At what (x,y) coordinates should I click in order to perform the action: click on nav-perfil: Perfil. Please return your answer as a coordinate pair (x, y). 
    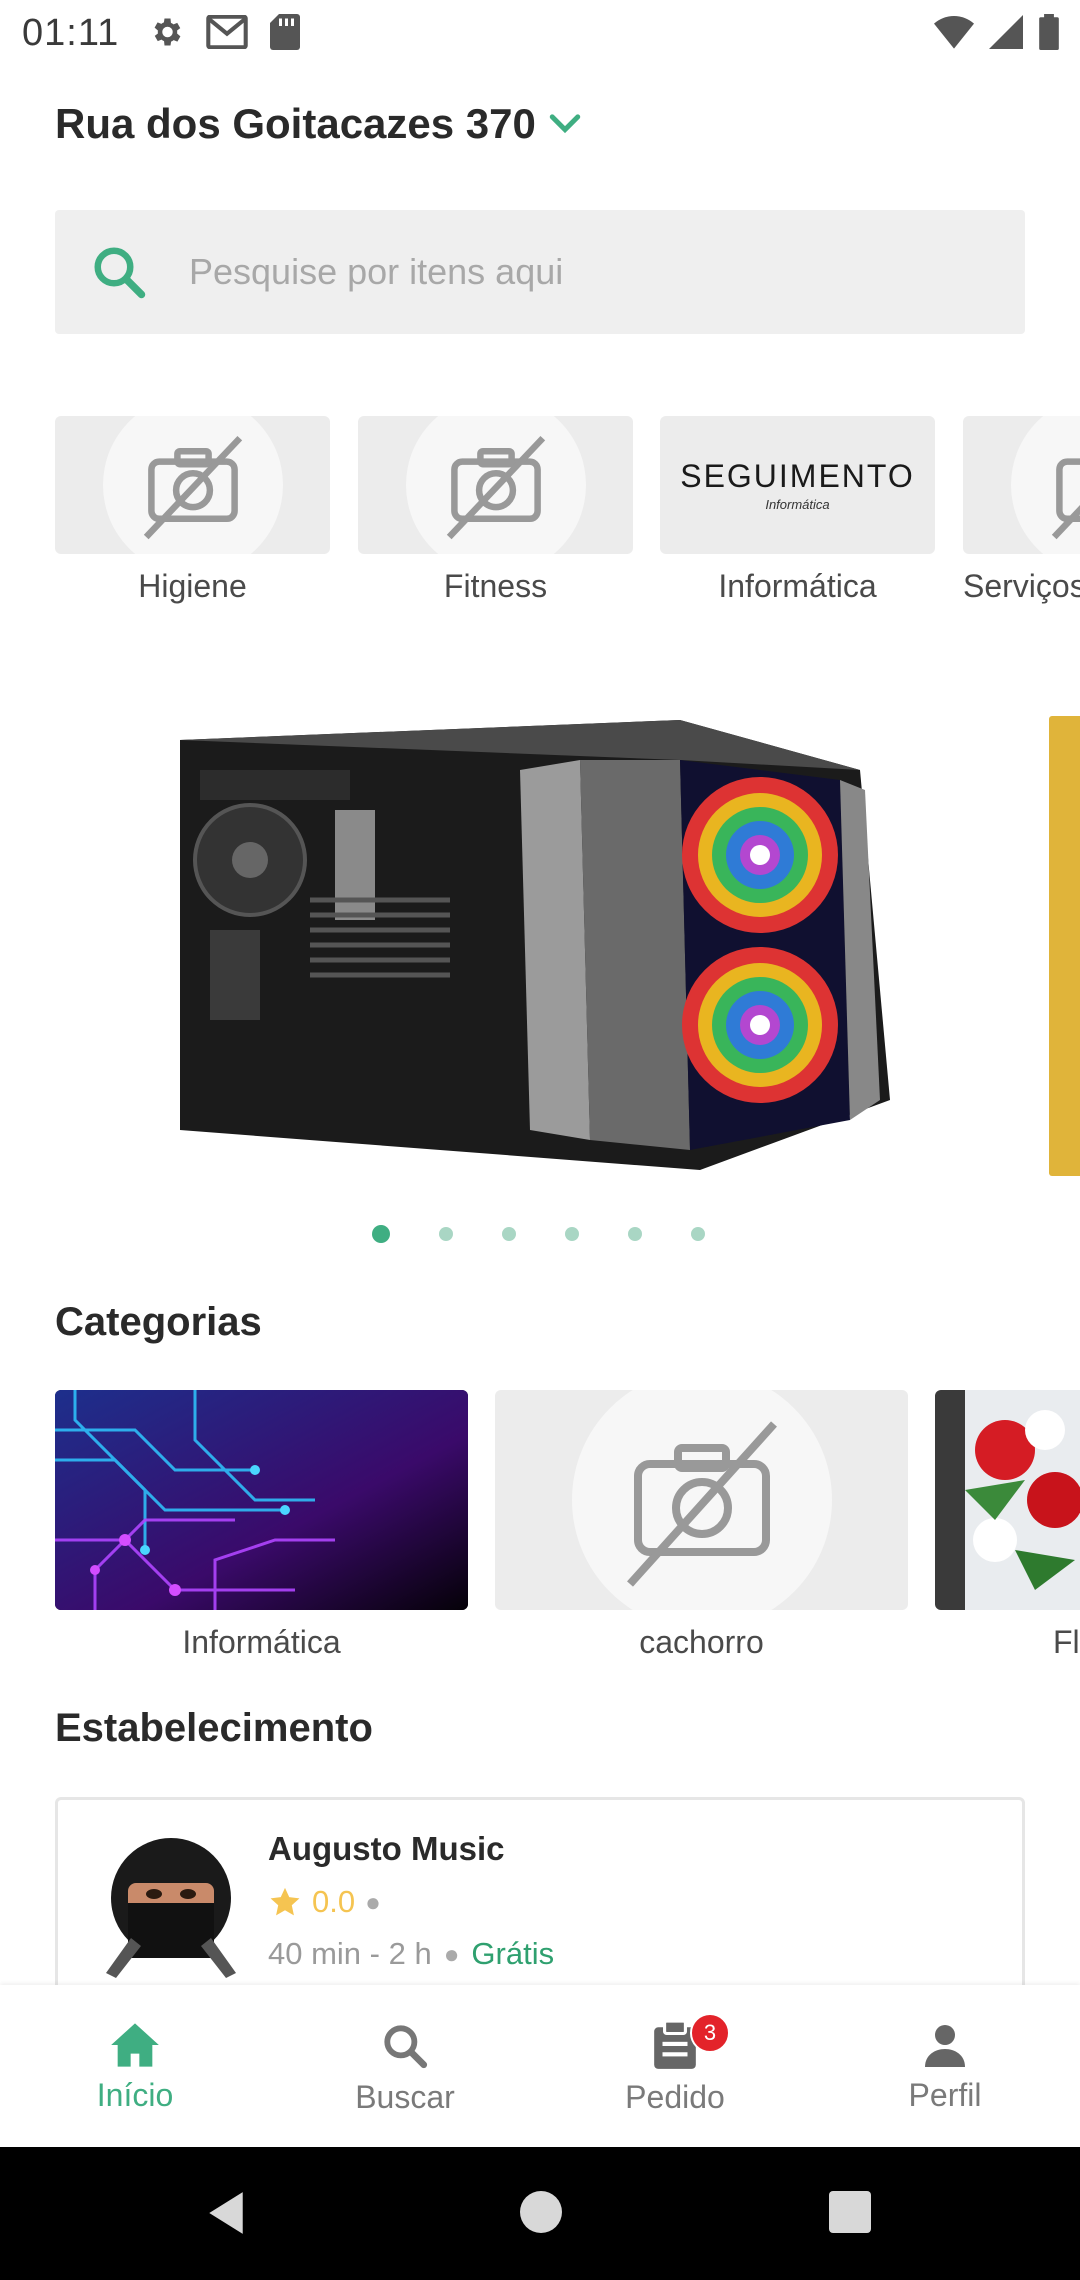
    Looking at the image, I should click on (945, 2066).